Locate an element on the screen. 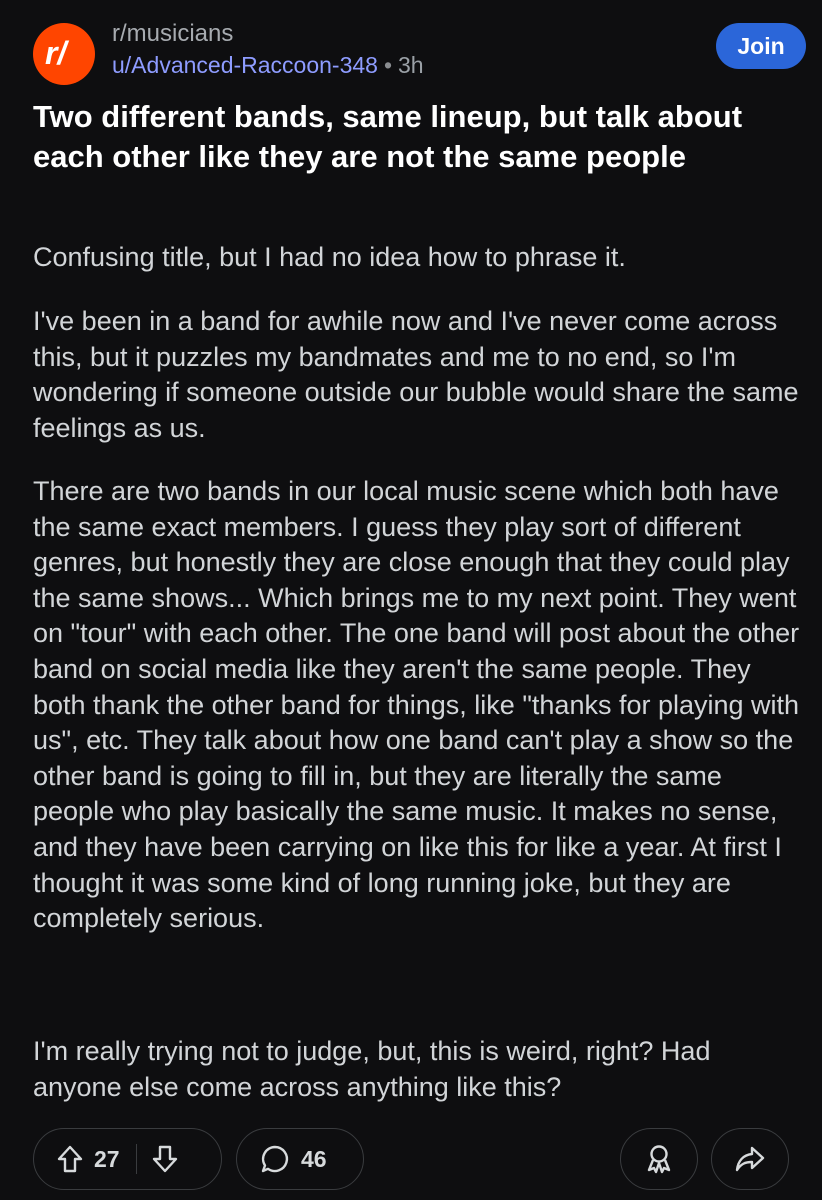 Image resolution: width=822 pixels, height=1200 pixels. award-button is located at coordinates (659, 1159).